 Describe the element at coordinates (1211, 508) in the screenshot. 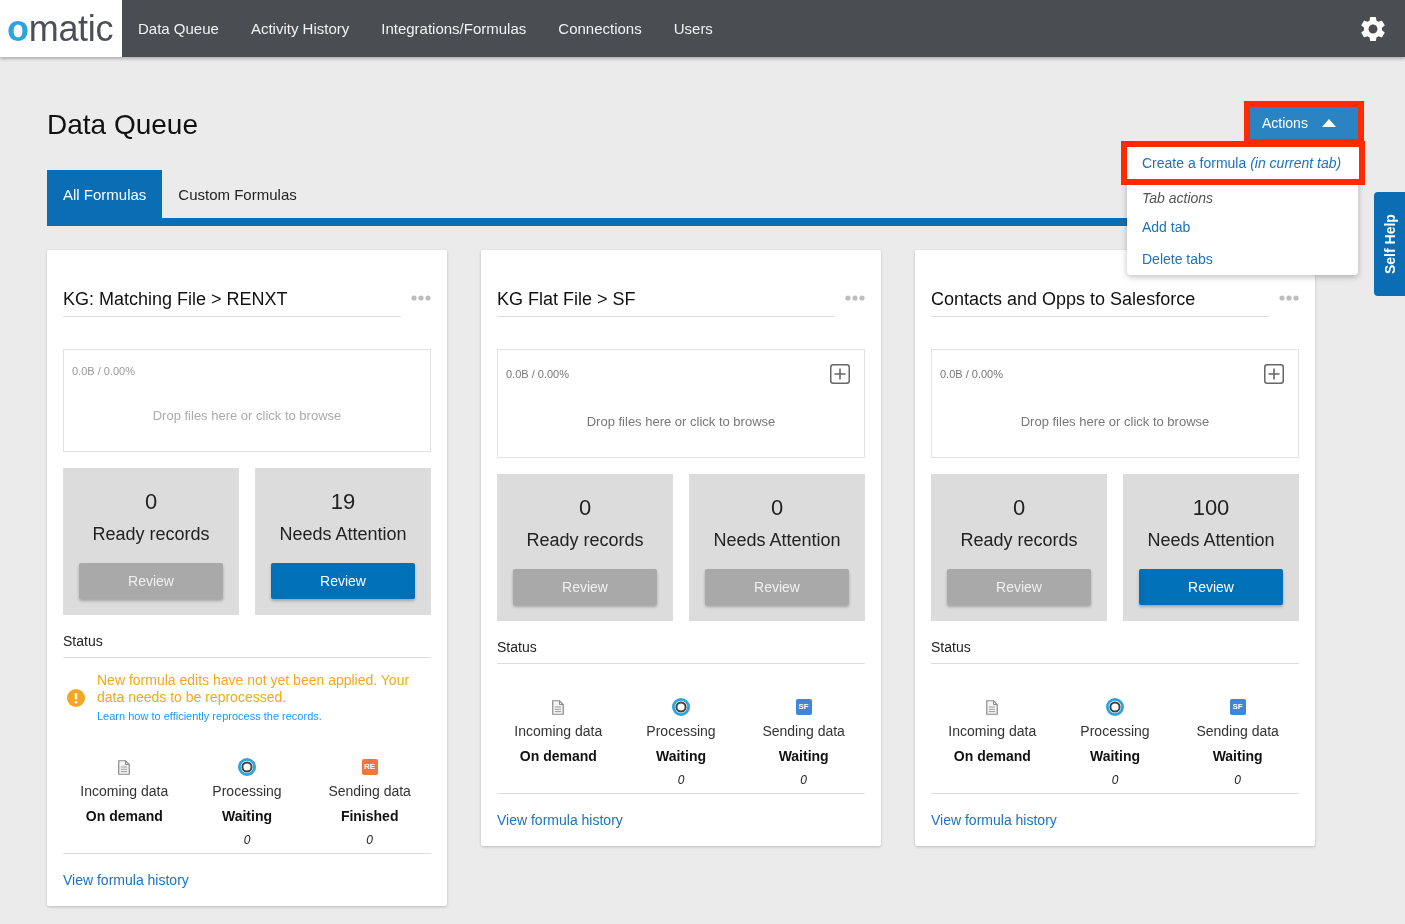

I see `stat-value: 100` at that location.